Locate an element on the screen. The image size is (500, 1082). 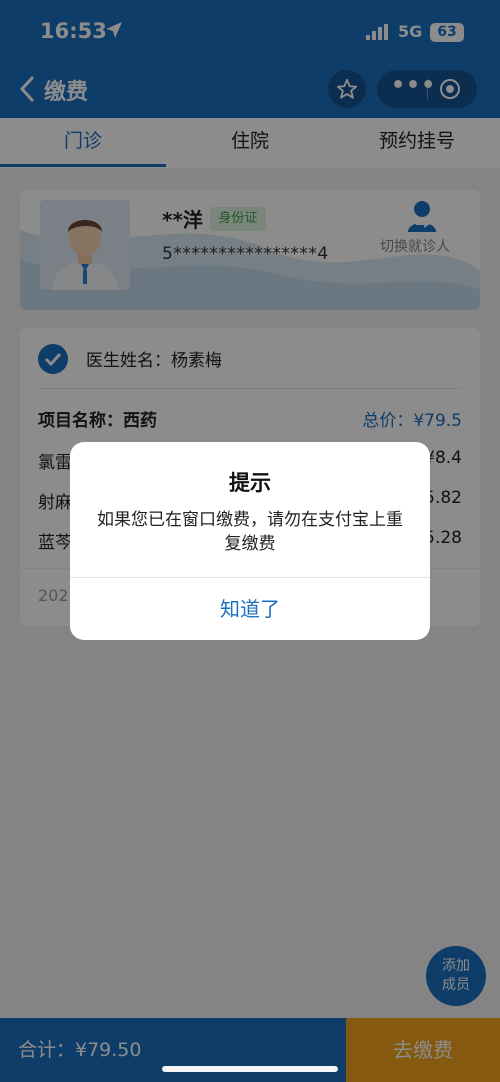
dialog-title: 提示 is located at coordinates (250, 483).